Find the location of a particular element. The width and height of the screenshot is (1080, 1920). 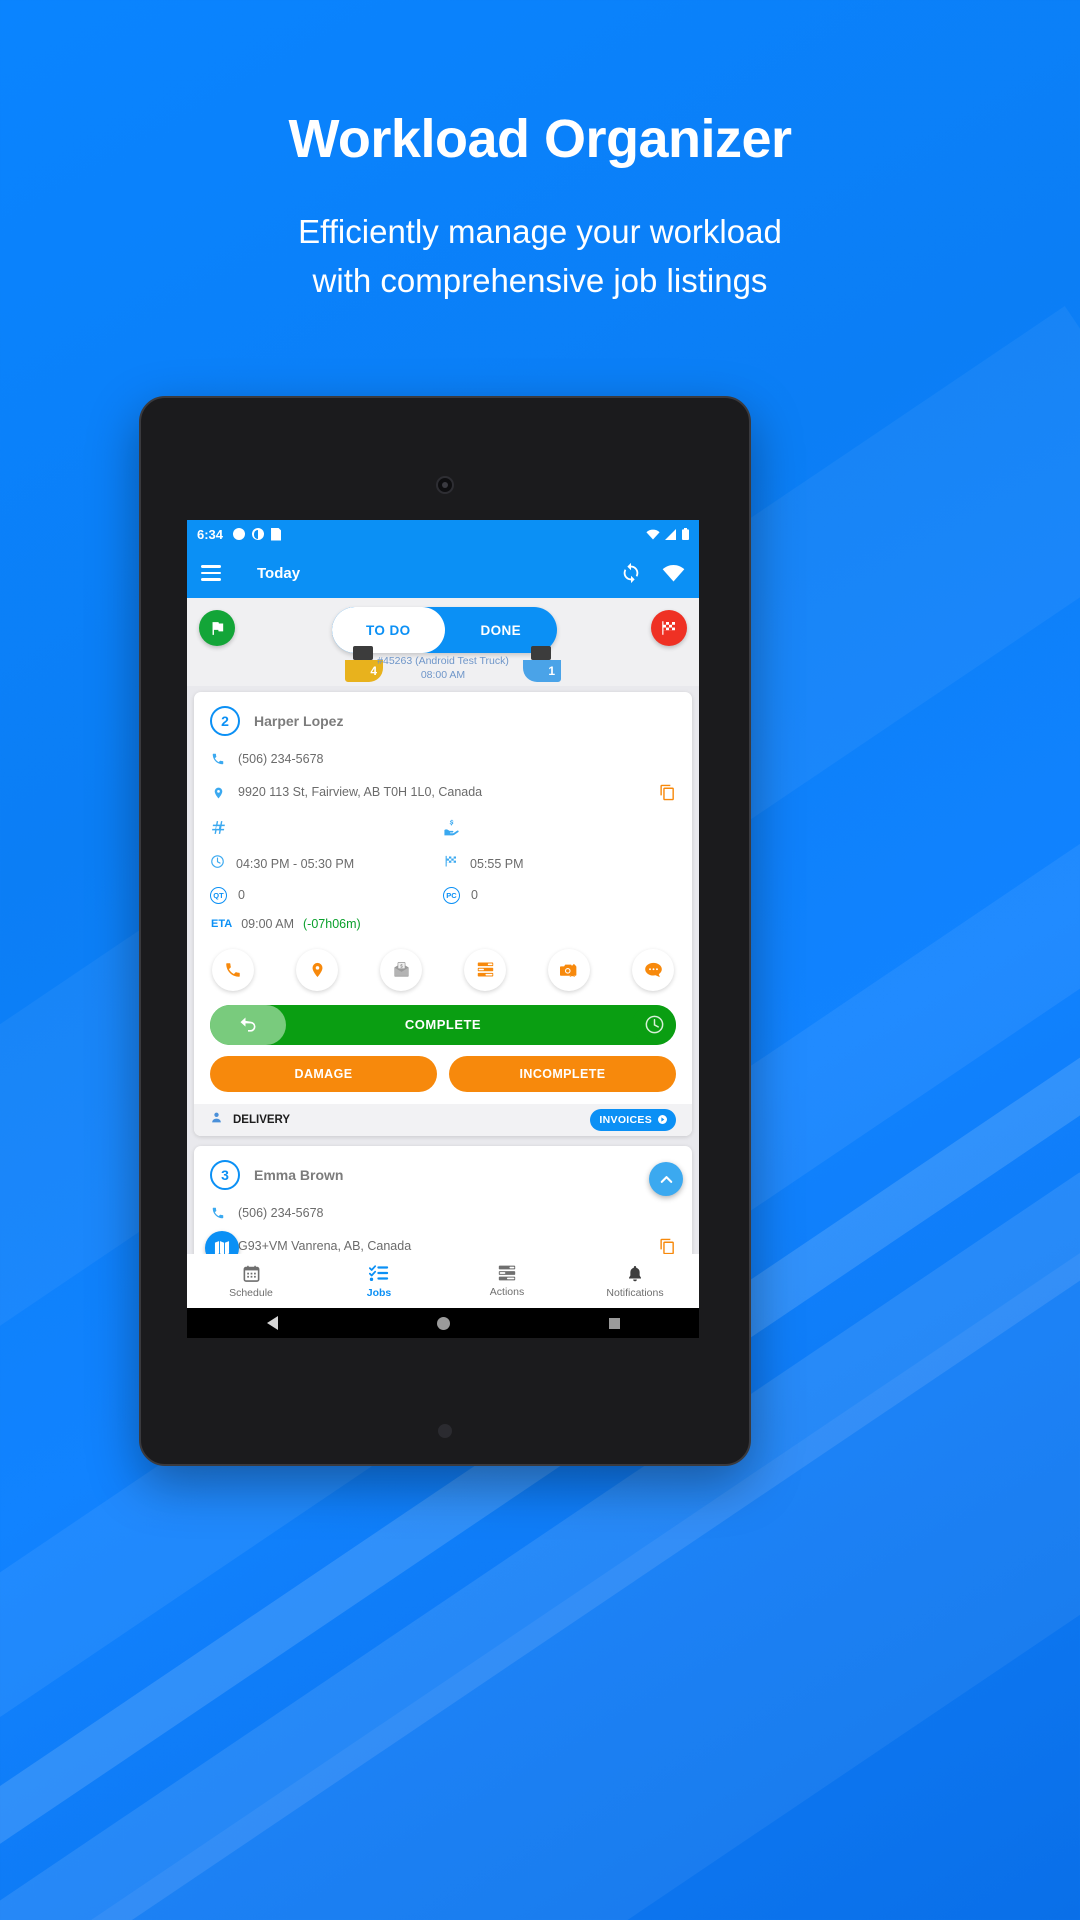

sync-icon is located at coordinates (631, 573).